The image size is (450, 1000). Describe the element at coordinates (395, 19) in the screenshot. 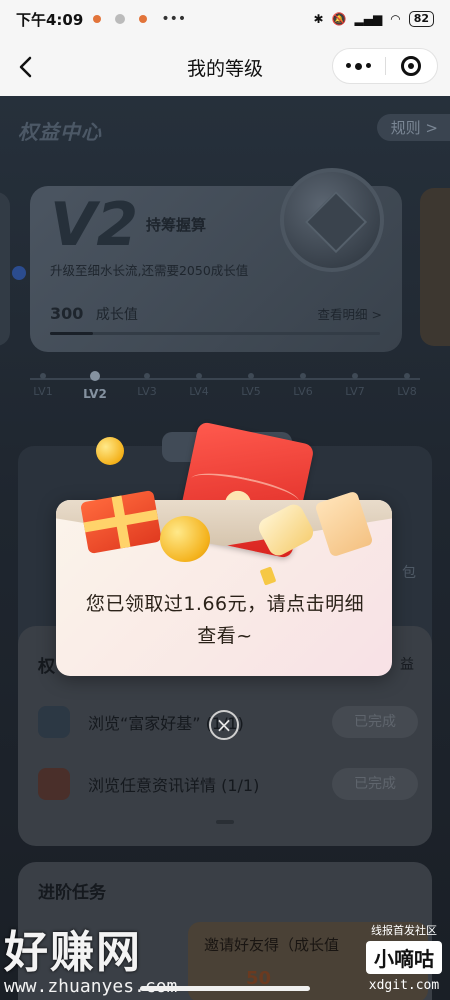

I see `wifi-icon: ◠` at that location.